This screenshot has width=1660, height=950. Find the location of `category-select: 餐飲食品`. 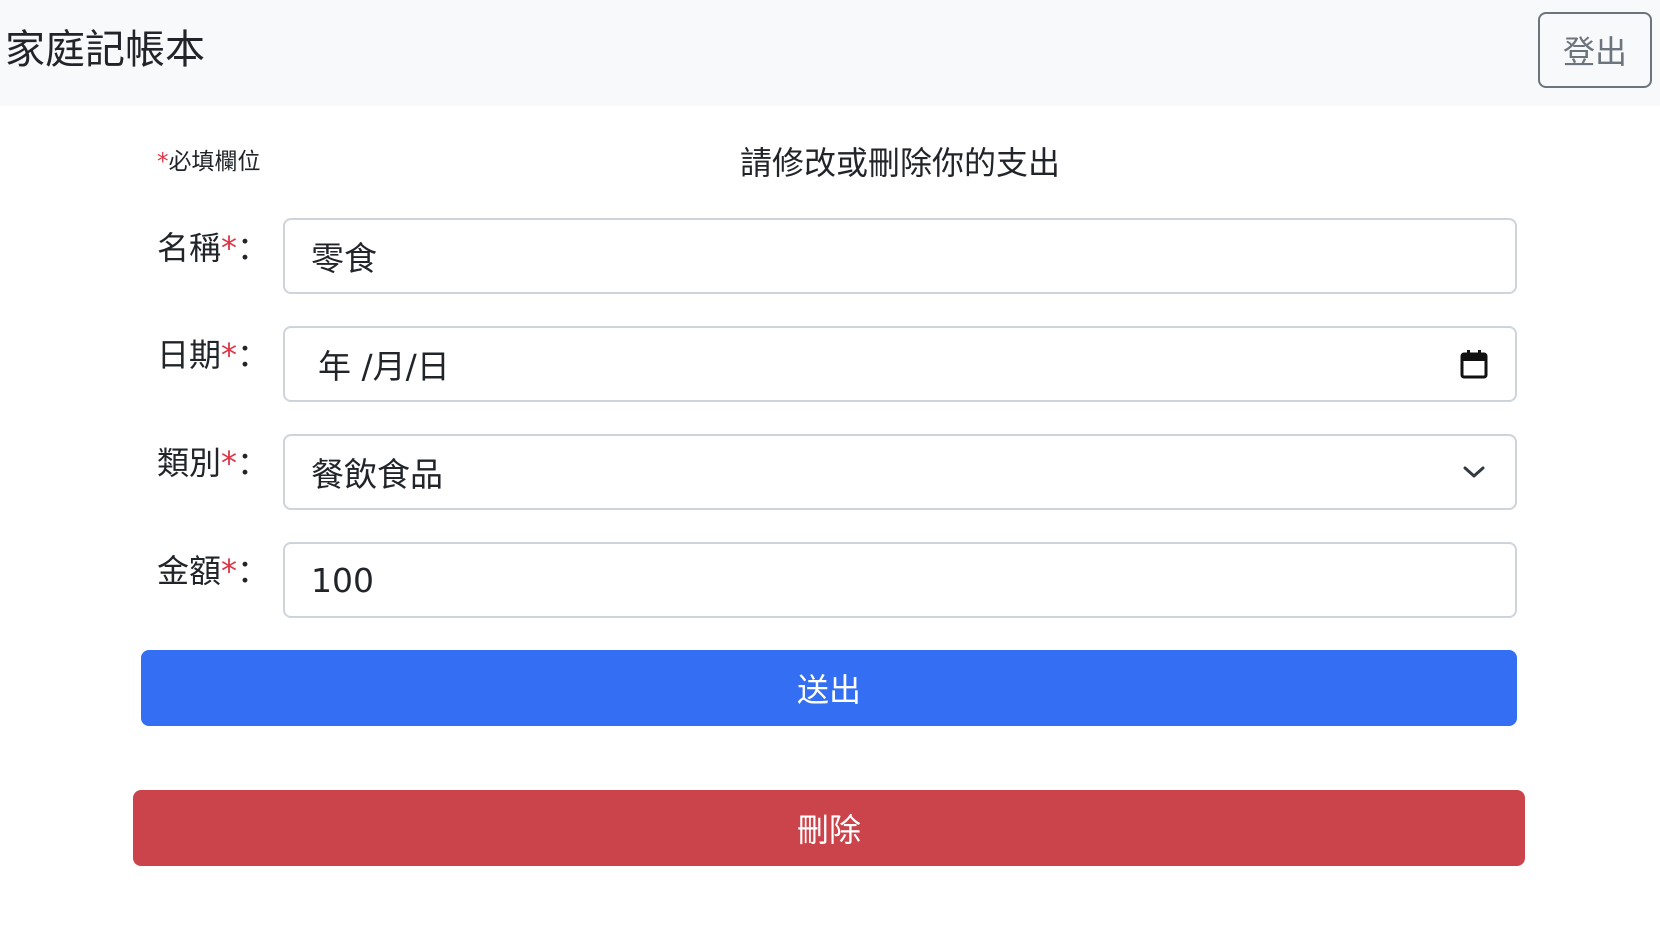

category-select: 餐飲食品 is located at coordinates (900, 472).